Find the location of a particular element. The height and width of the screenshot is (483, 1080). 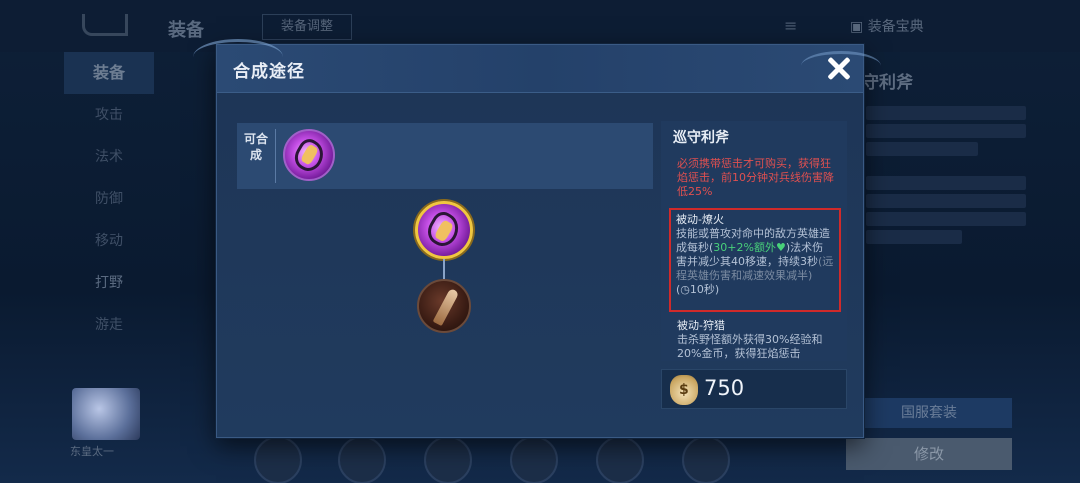

item-warning: 必须携带惩击才可购买，获得狂焰惩击，前10分钟对兵线伤害降低25% is located at coordinates (755, 177).